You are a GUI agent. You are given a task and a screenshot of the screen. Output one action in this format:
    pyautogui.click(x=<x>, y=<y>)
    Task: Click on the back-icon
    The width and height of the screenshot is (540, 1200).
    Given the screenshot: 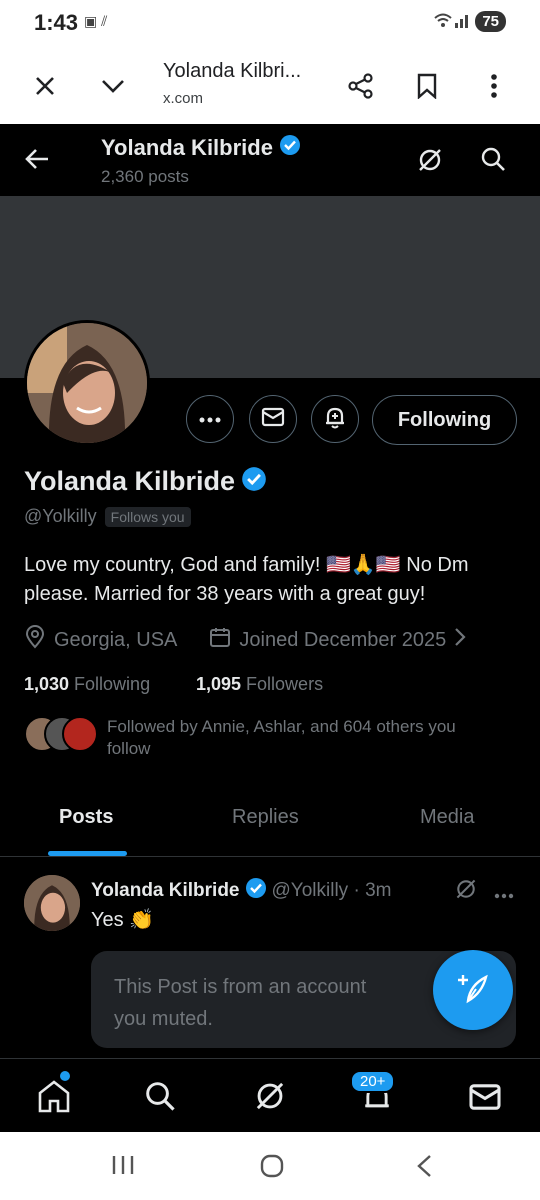 What is the action you would take?
    pyautogui.click(x=424, y=1168)
    